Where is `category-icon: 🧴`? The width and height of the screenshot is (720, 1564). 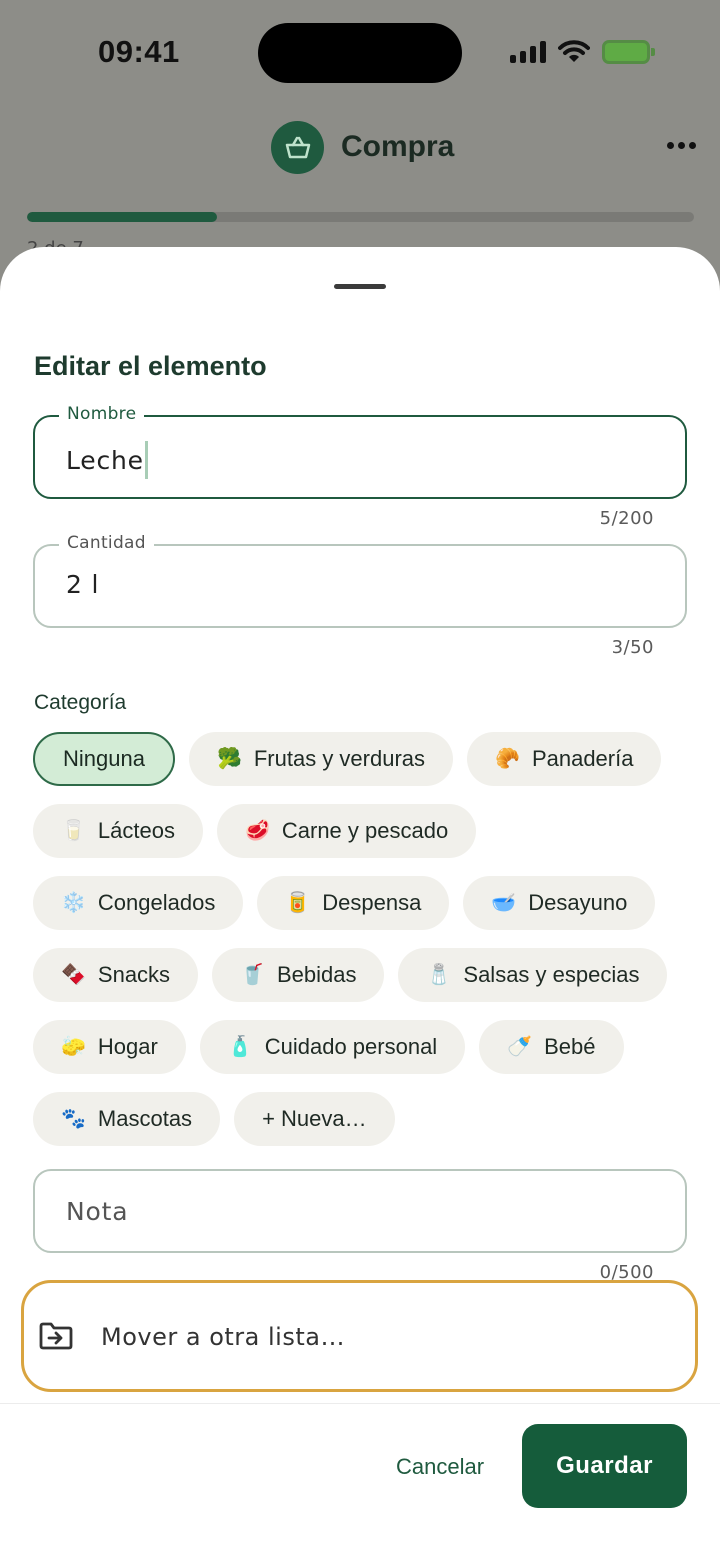 category-icon: 🧴 is located at coordinates (240, 1047).